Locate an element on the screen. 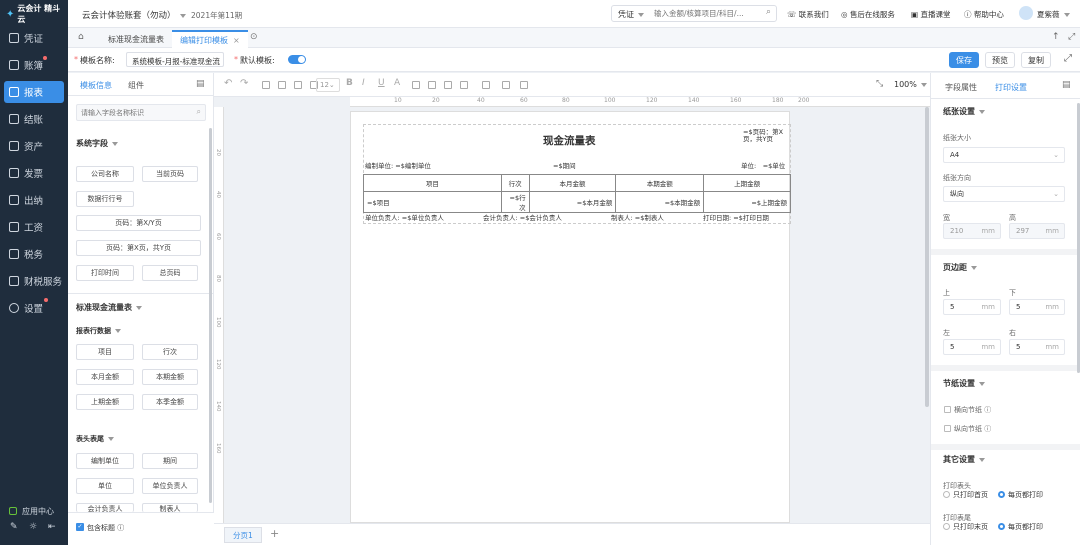  report-footer-accounting-head: 会计负责人: =$会计负责人 is located at coordinates (522, 217).